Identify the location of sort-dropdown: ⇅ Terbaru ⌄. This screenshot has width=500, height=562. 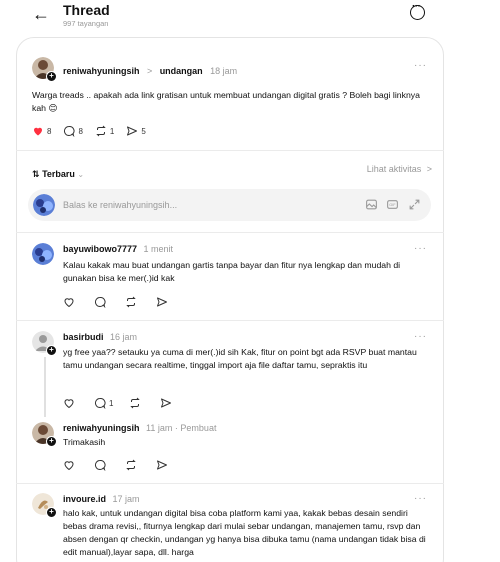
(58, 174).